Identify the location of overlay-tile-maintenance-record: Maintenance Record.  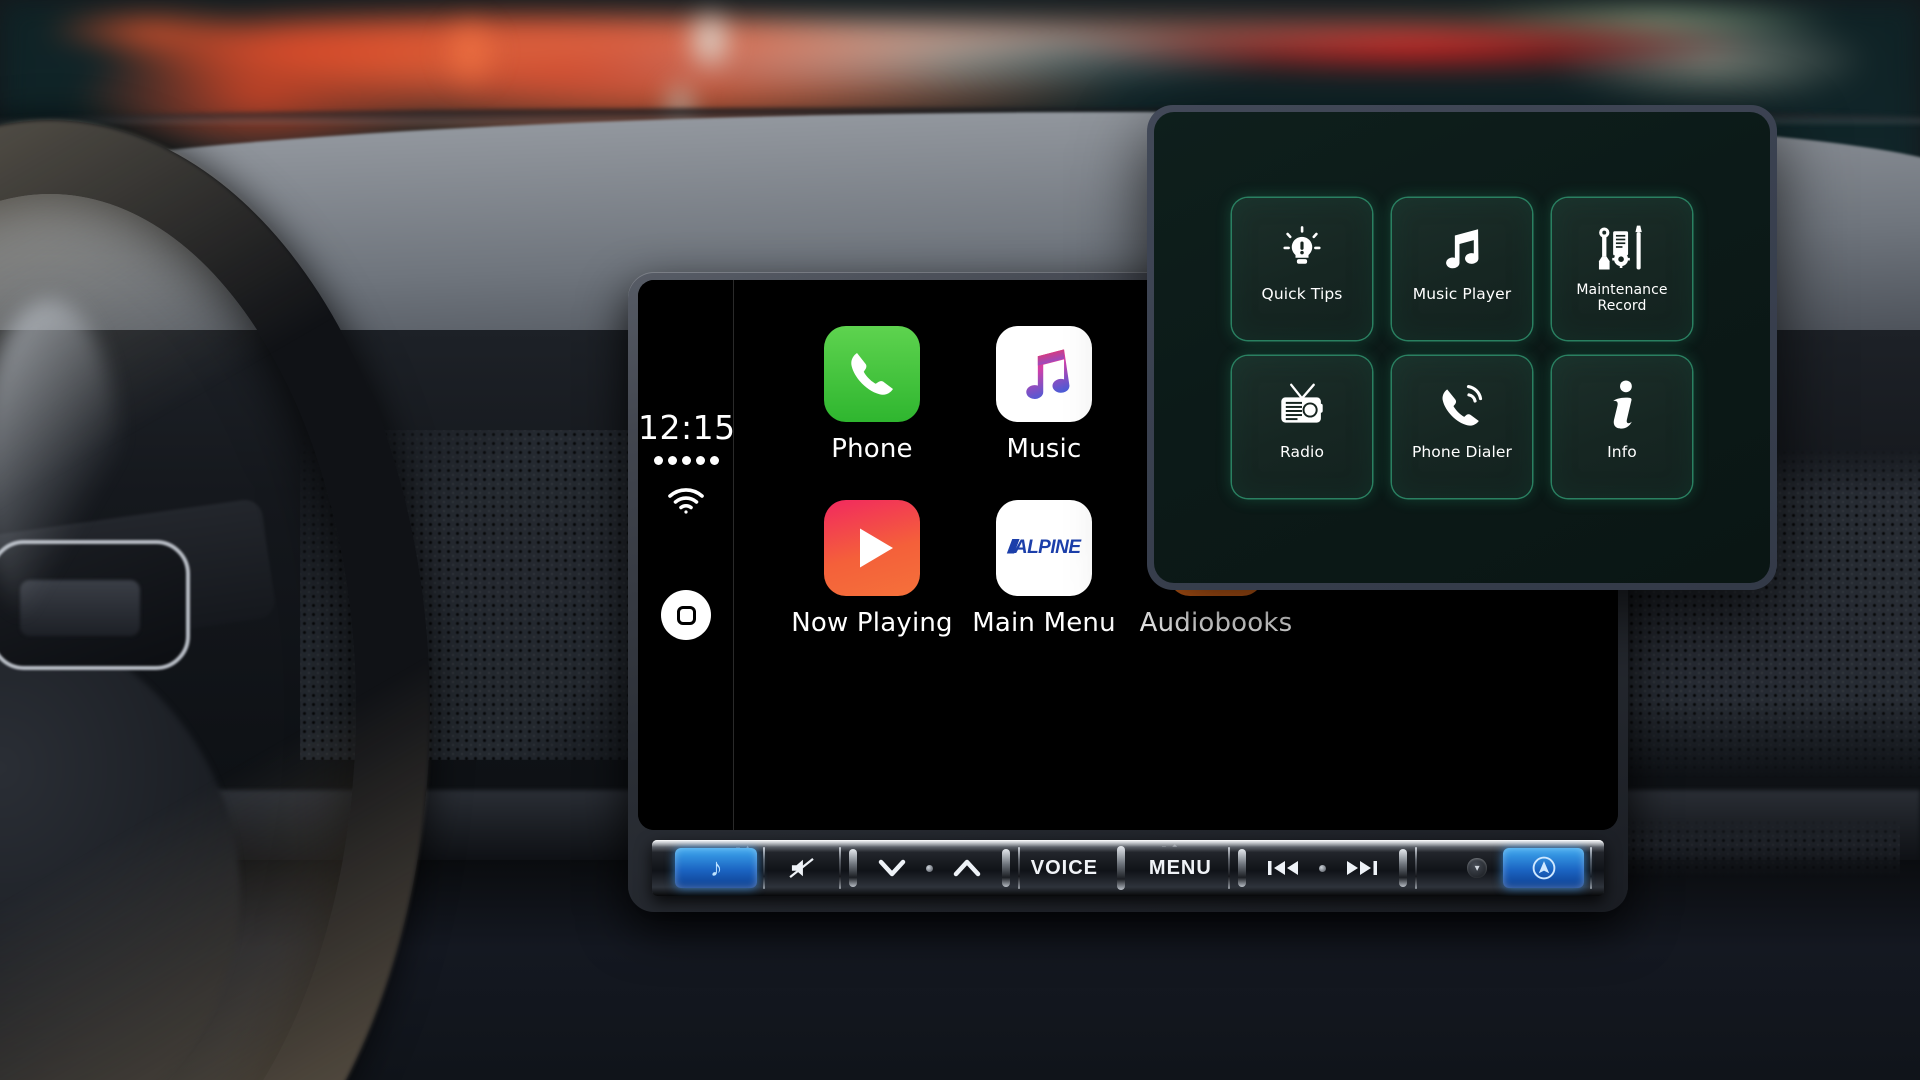
(1622, 268).